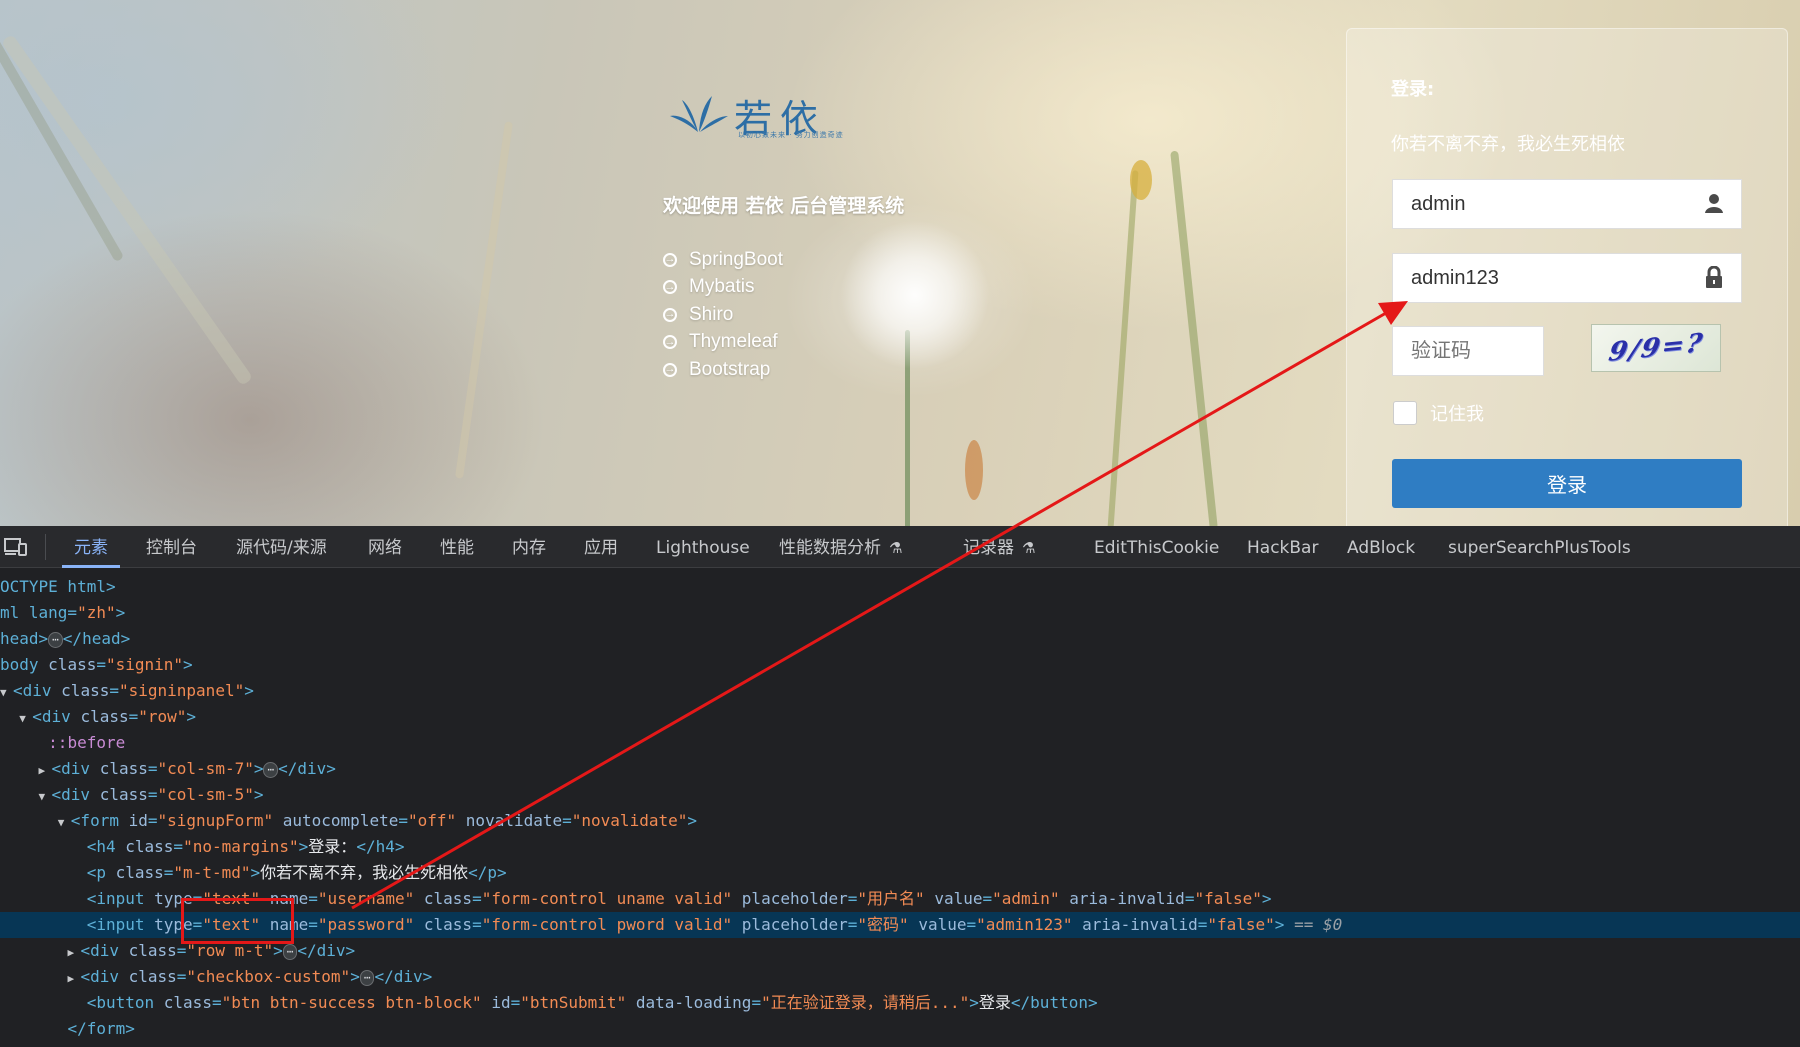 This screenshot has height=1047, width=1800. Describe the element at coordinates (900, 795) in the screenshot. I see `dom-node-col-sm-5: ▼ <div class="col-sm-5">` at that location.